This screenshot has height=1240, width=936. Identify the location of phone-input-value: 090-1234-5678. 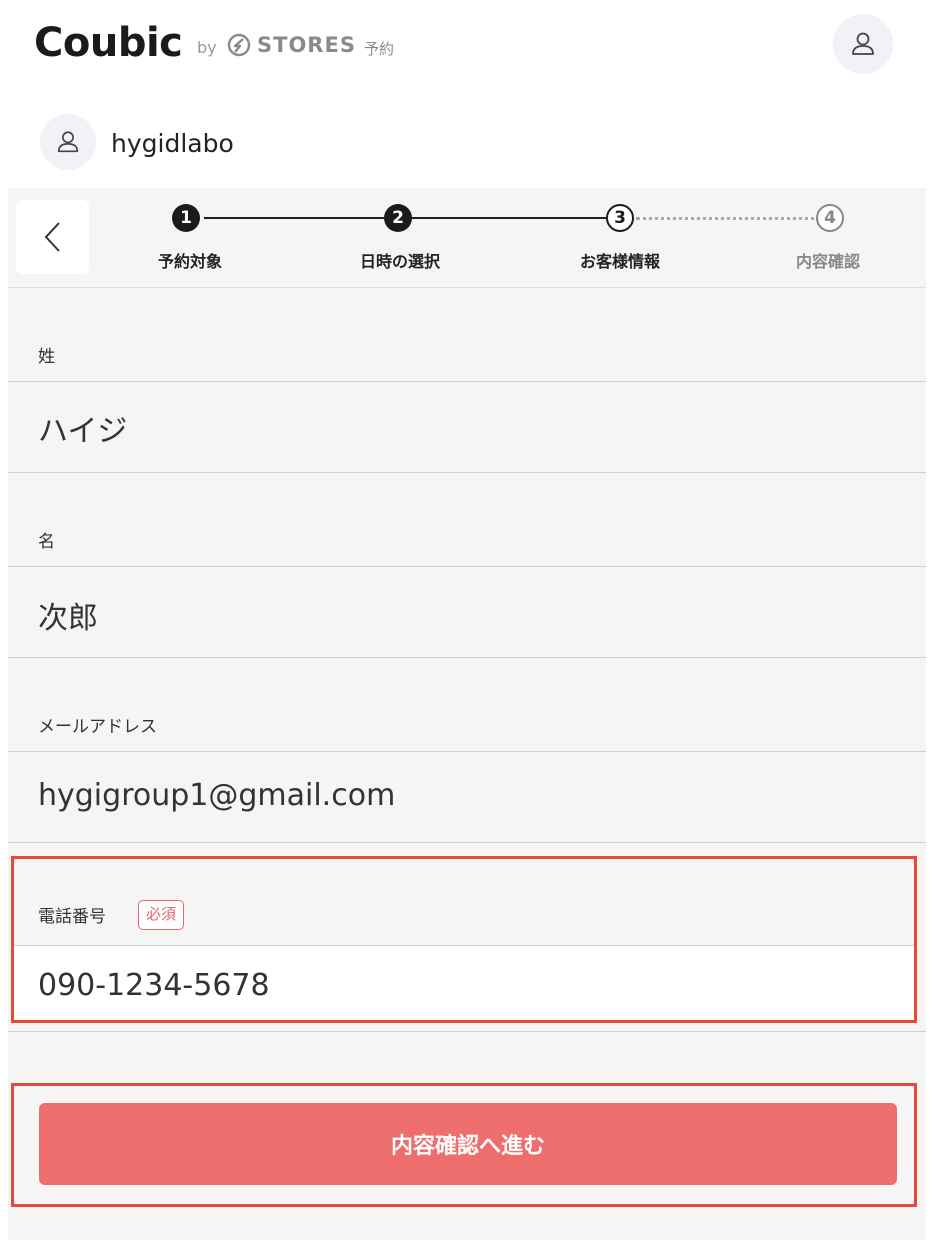
(154, 985).